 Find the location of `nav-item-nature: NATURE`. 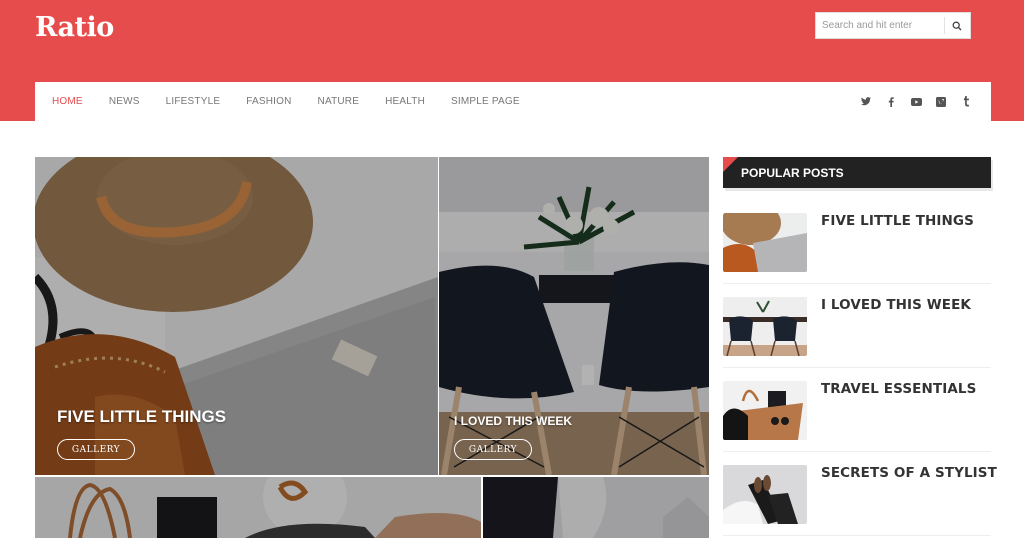

nav-item-nature: NATURE is located at coordinates (339, 101).